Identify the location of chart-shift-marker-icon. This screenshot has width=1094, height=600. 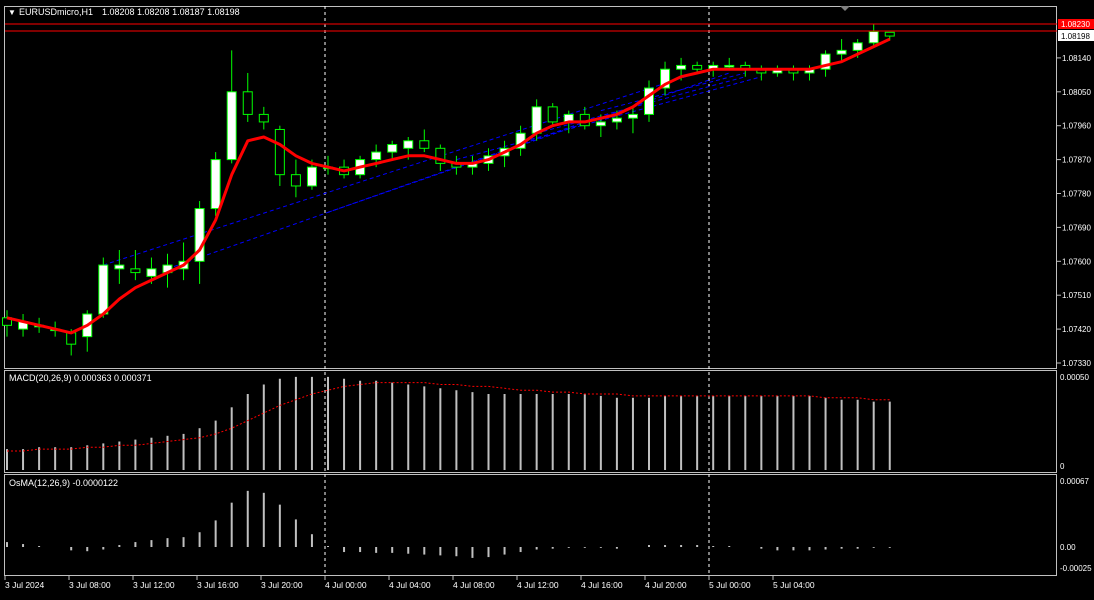
(845, 8).